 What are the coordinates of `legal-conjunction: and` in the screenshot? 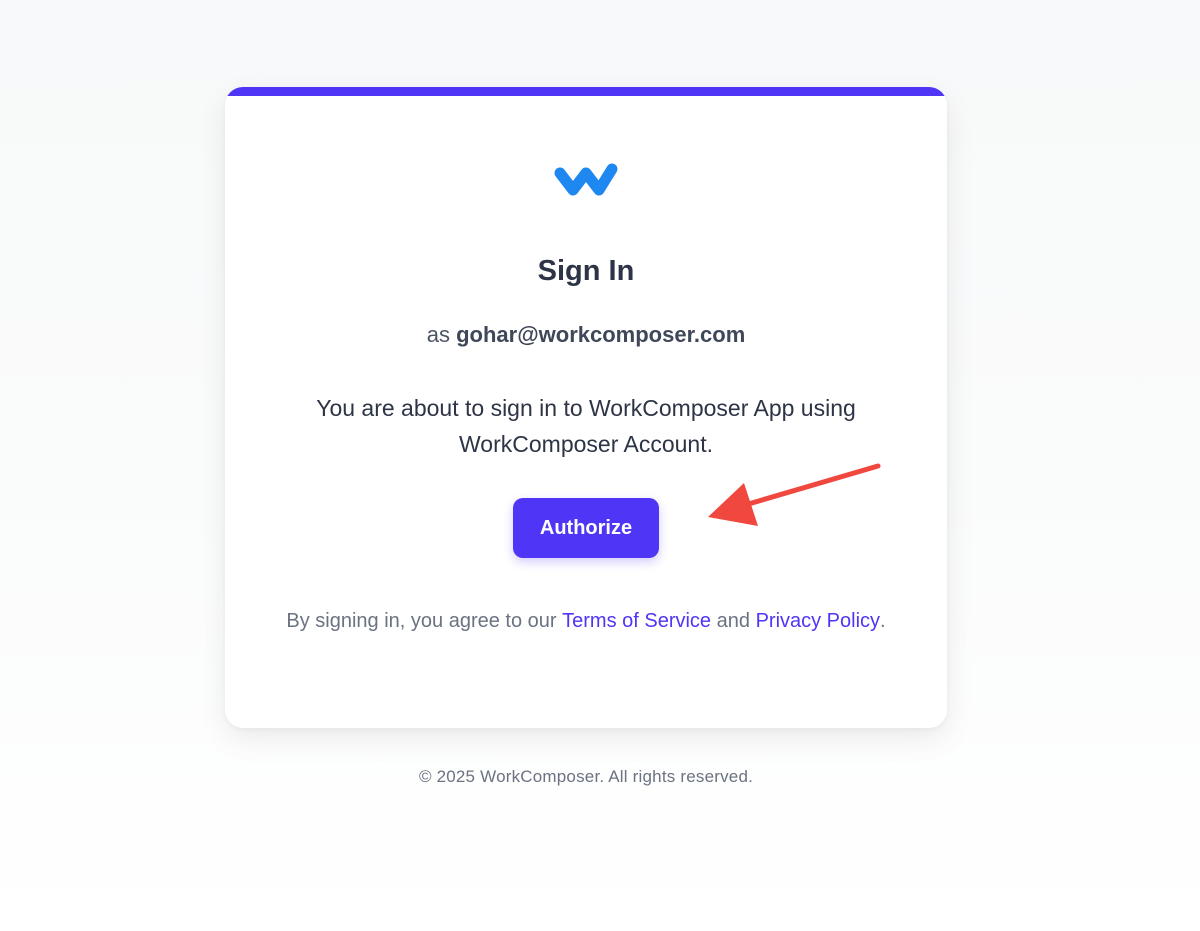 It's located at (733, 621).